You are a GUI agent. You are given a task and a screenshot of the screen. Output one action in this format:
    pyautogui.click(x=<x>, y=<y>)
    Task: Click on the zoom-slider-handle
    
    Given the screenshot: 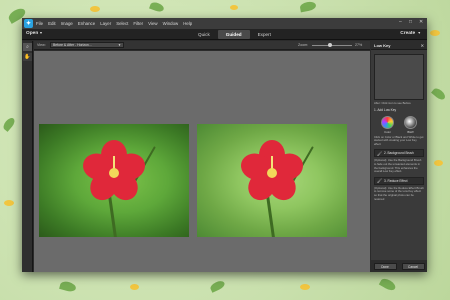 What is the action you would take?
    pyautogui.click(x=330, y=45)
    